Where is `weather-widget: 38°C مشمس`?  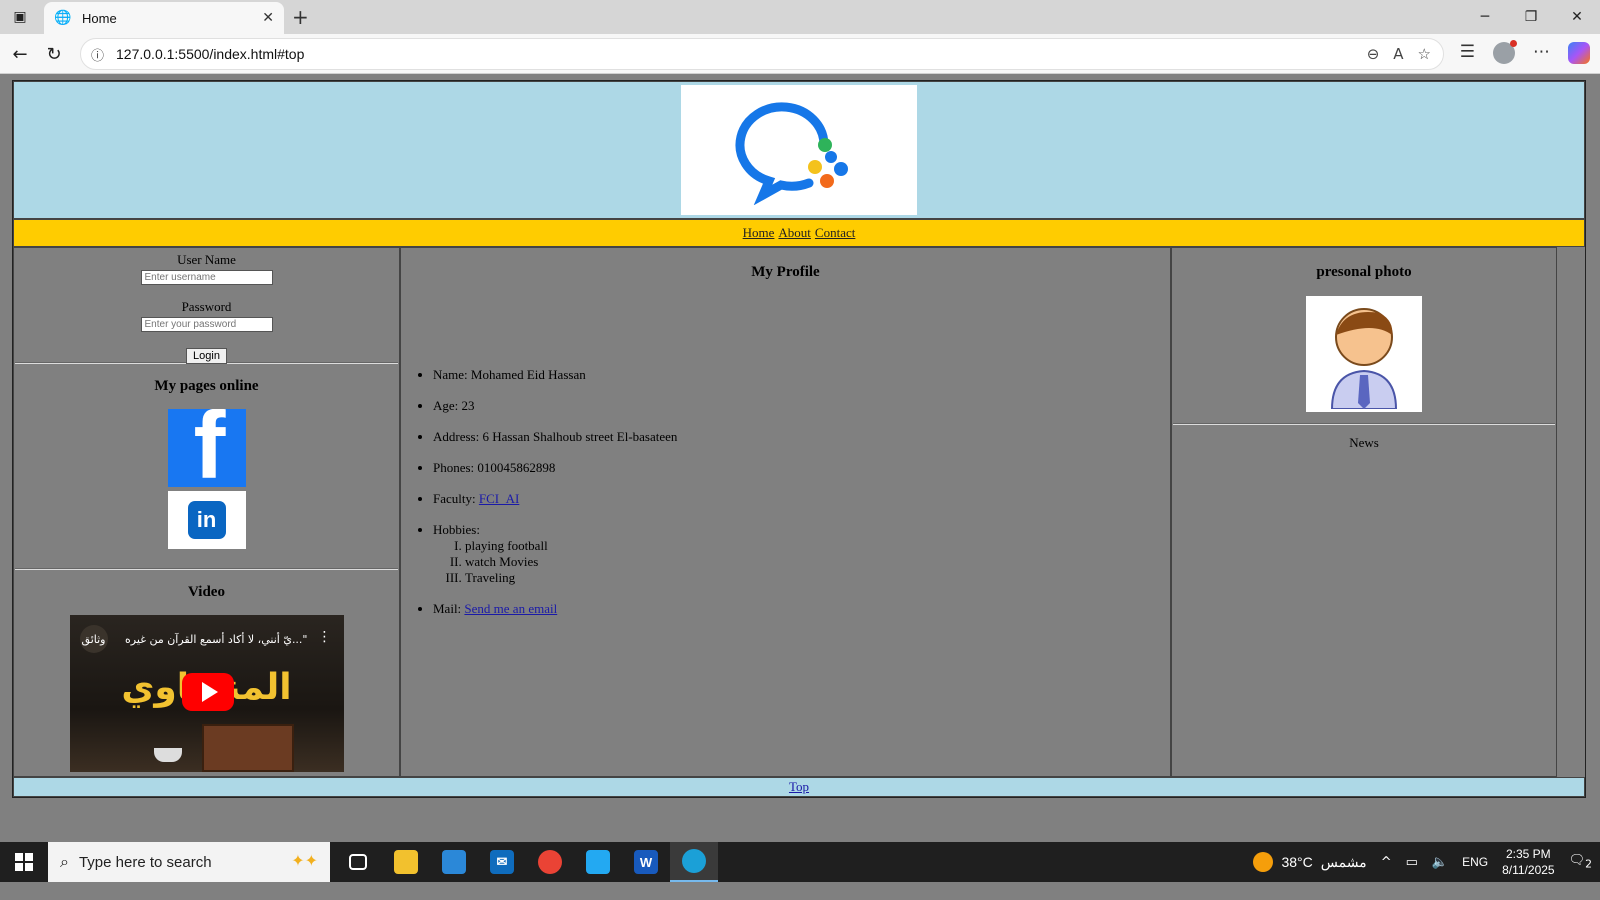 weather-widget: 38°C مشمس is located at coordinates (1310, 862).